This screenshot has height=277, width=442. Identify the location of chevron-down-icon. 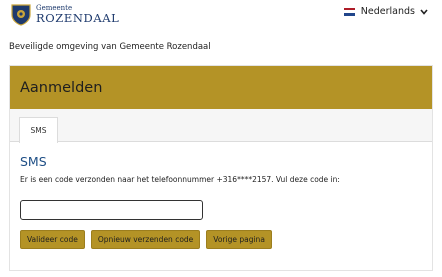
(424, 11).